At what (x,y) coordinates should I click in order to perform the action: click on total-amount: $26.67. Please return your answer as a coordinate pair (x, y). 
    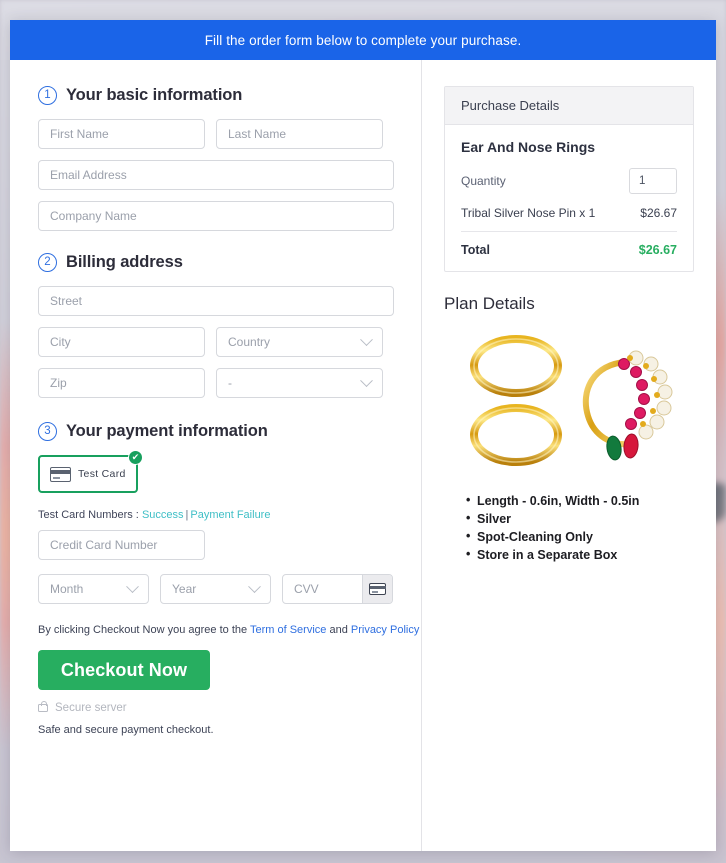
    Looking at the image, I should click on (657, 250).